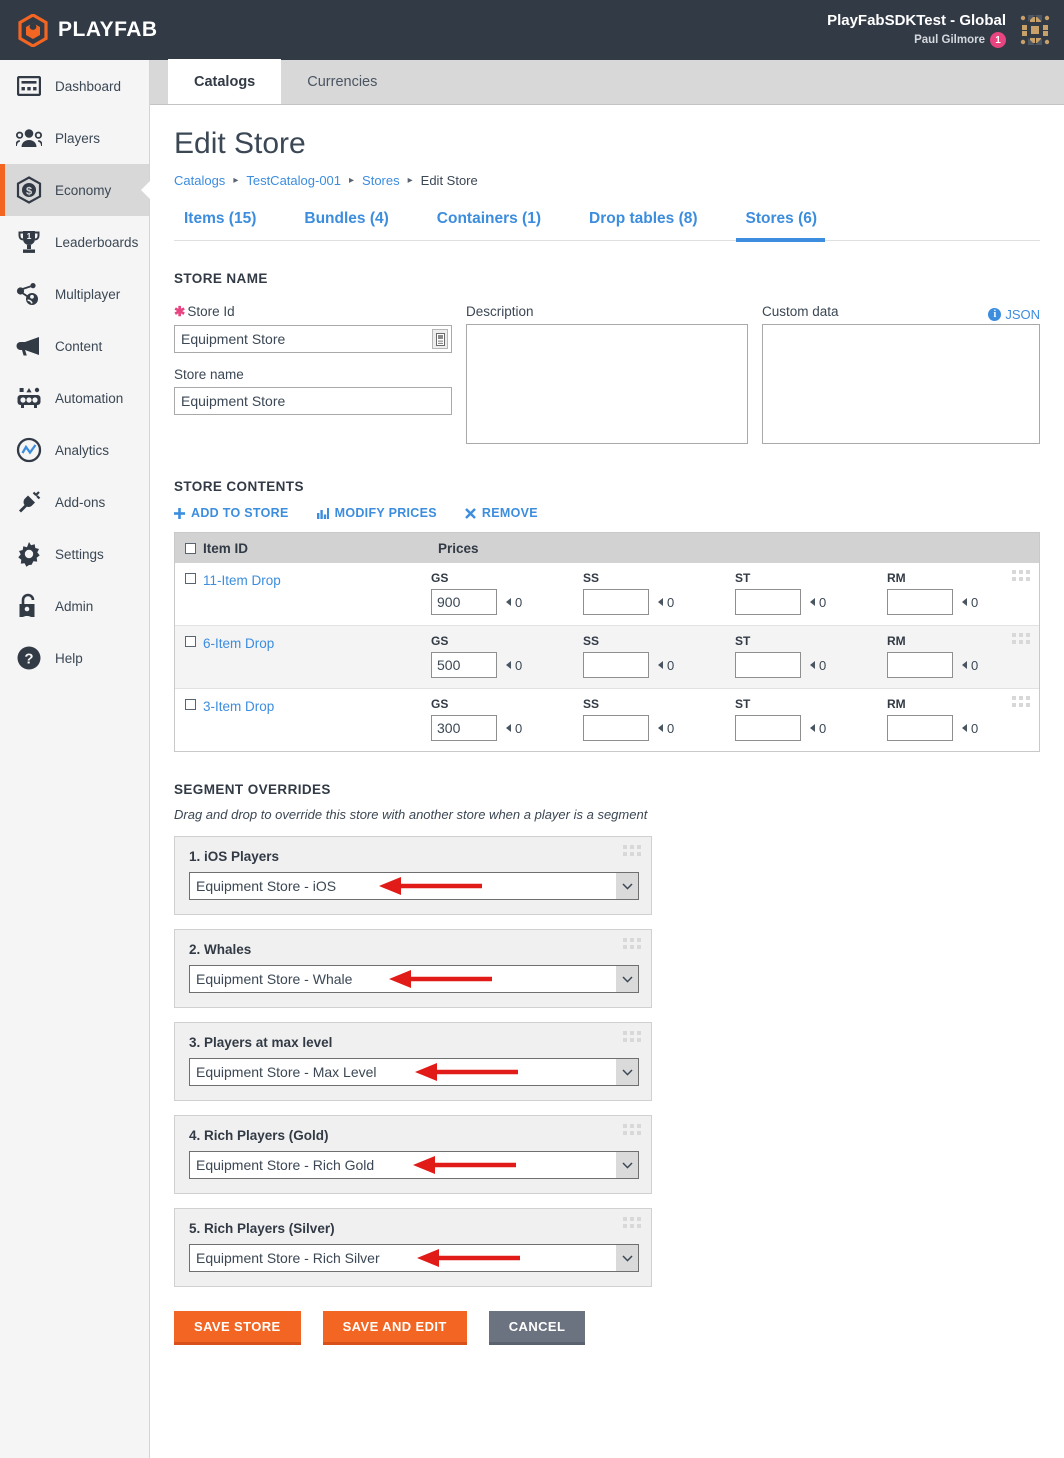 This screenshot has height=1458, width=1064. What do you see at coordinates (82, 450) in the screenshot?
I see `sidebar-item-label: Analytics` at bounding box center [82, 450].